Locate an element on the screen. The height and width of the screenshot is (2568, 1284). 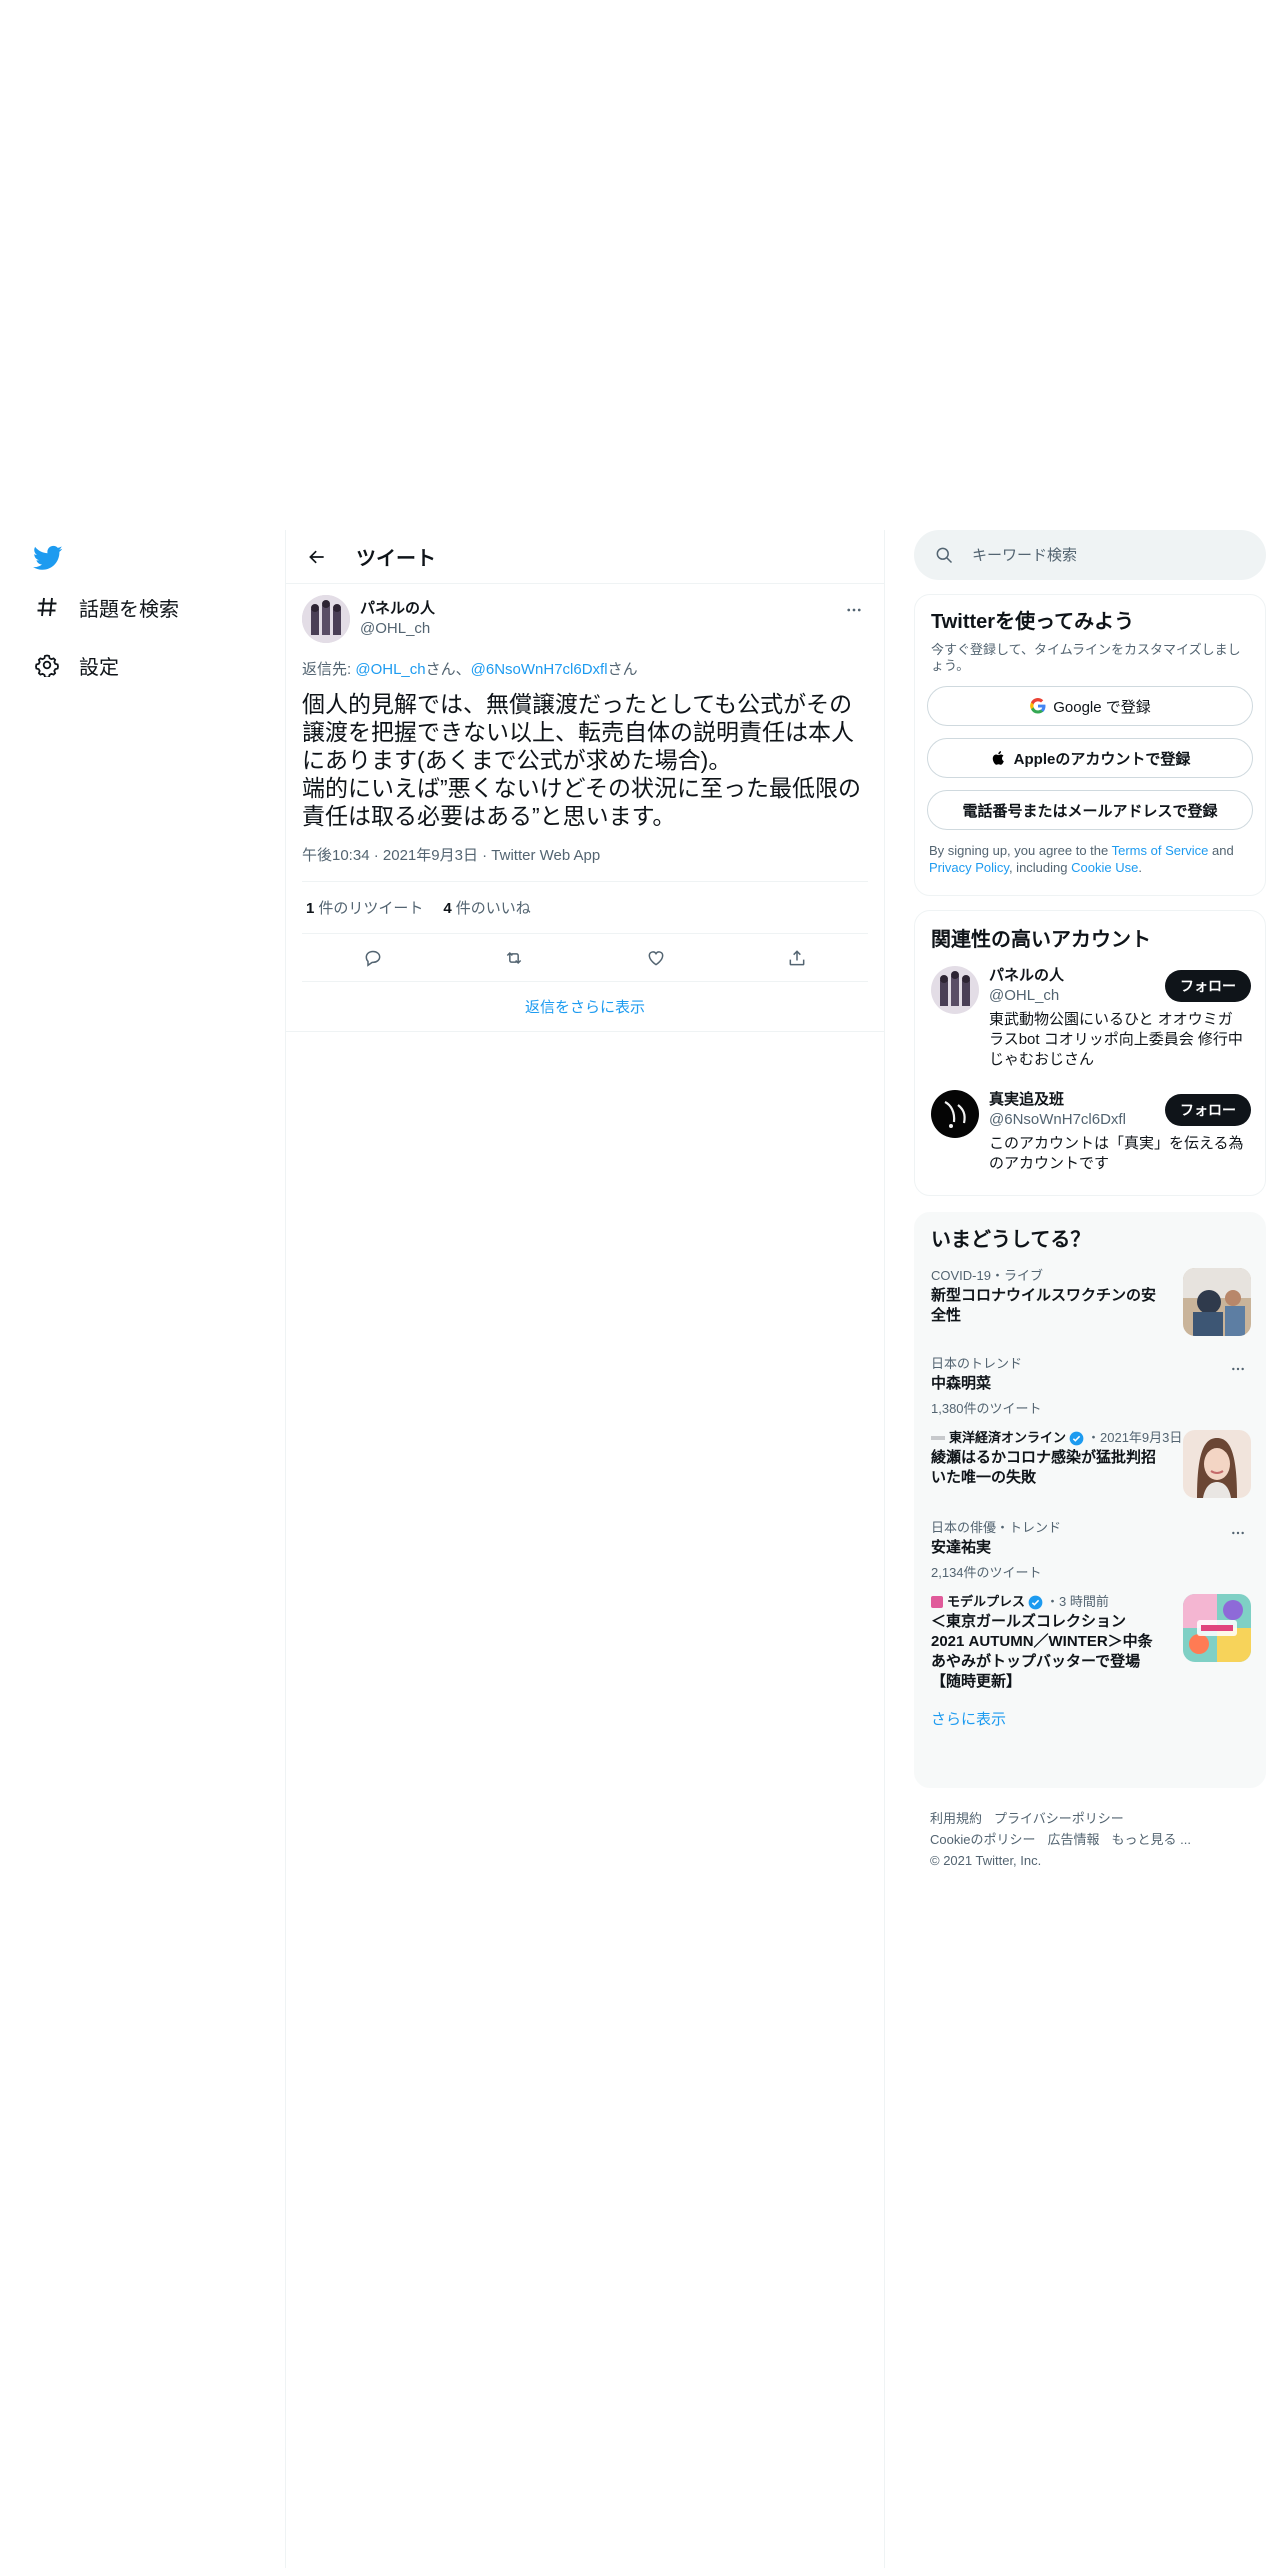
trend-context: 日本のトレンド is located at coordinates (977, 1363).